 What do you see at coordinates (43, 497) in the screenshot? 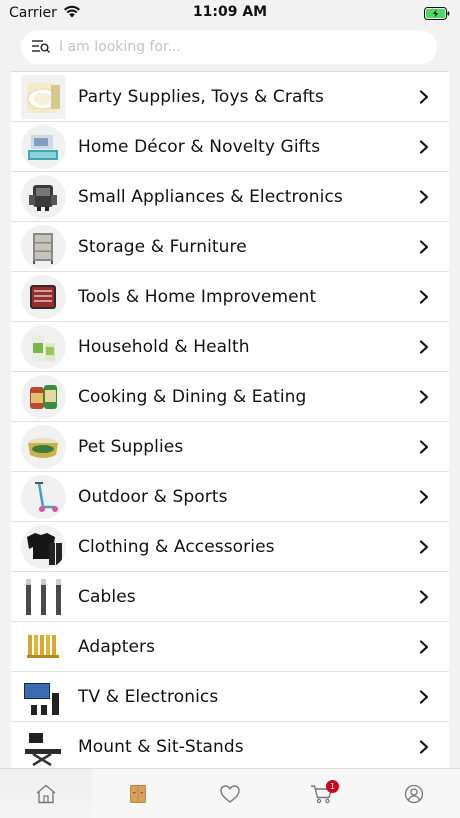
I see `outdoor-sports-image` at bounding box center [43, 497].